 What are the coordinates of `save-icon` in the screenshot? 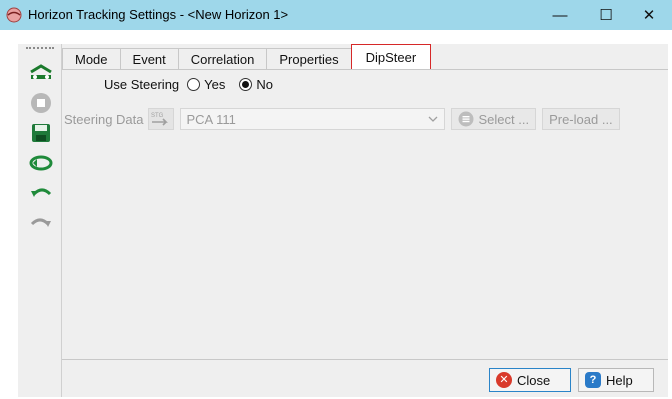 It's located at (41, 133).